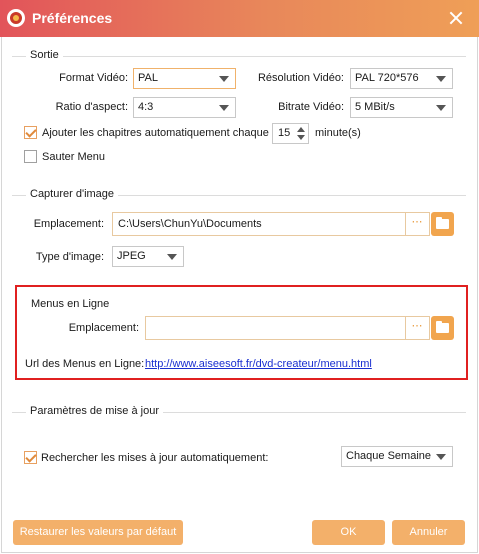 The width and height of the screenshot is (479, 554). Describe the element at coordinates (184, 107) in the screenshot. I see `aspect-ratio-select: 4:3` at that location.